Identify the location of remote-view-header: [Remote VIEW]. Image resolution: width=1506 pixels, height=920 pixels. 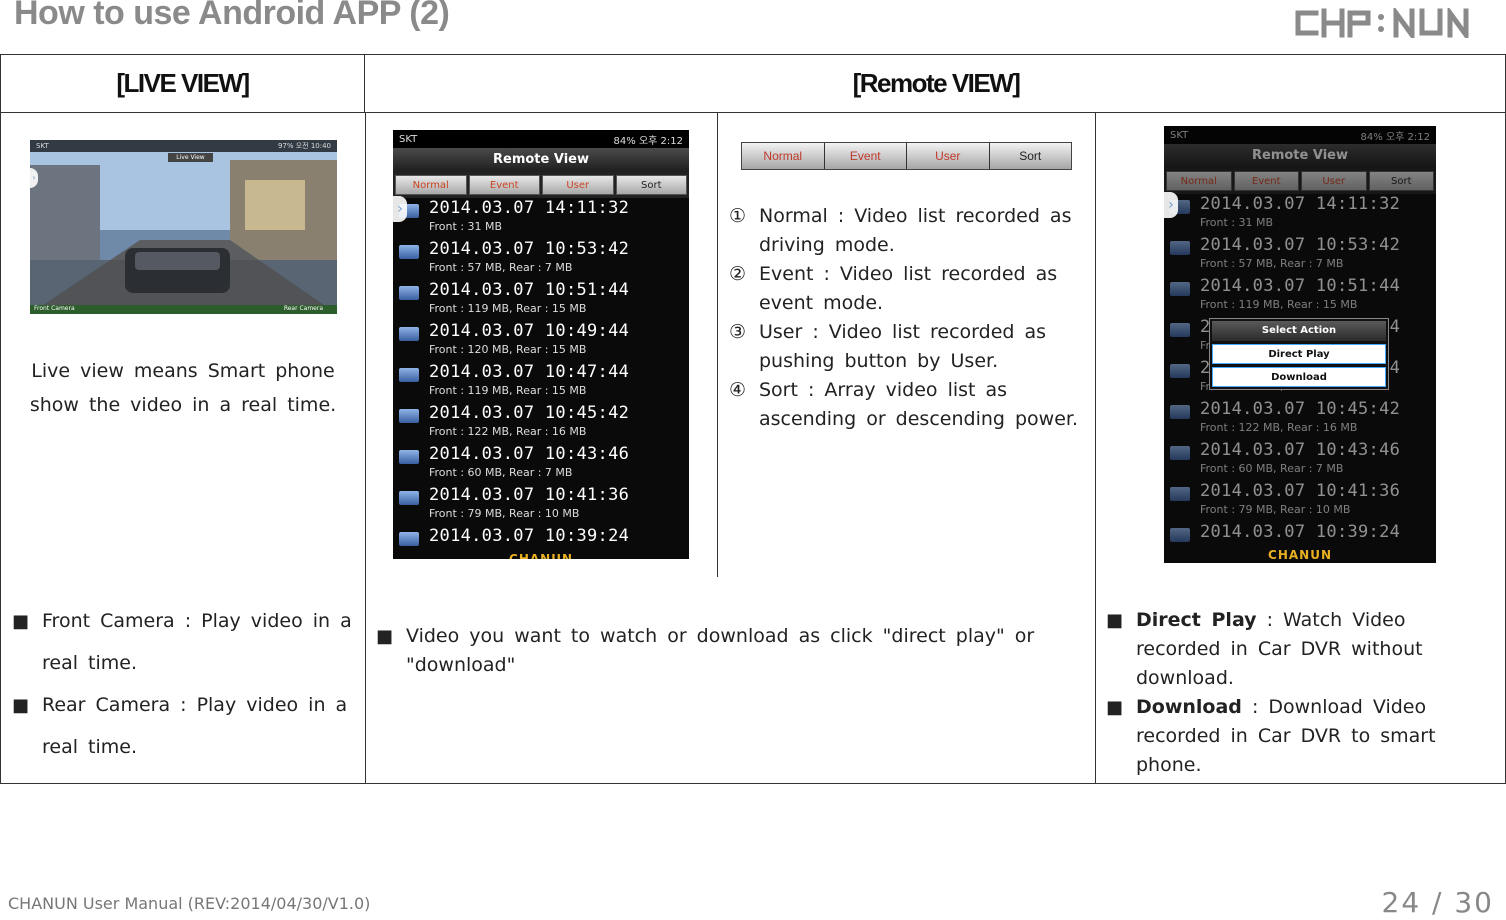
(935, 84).